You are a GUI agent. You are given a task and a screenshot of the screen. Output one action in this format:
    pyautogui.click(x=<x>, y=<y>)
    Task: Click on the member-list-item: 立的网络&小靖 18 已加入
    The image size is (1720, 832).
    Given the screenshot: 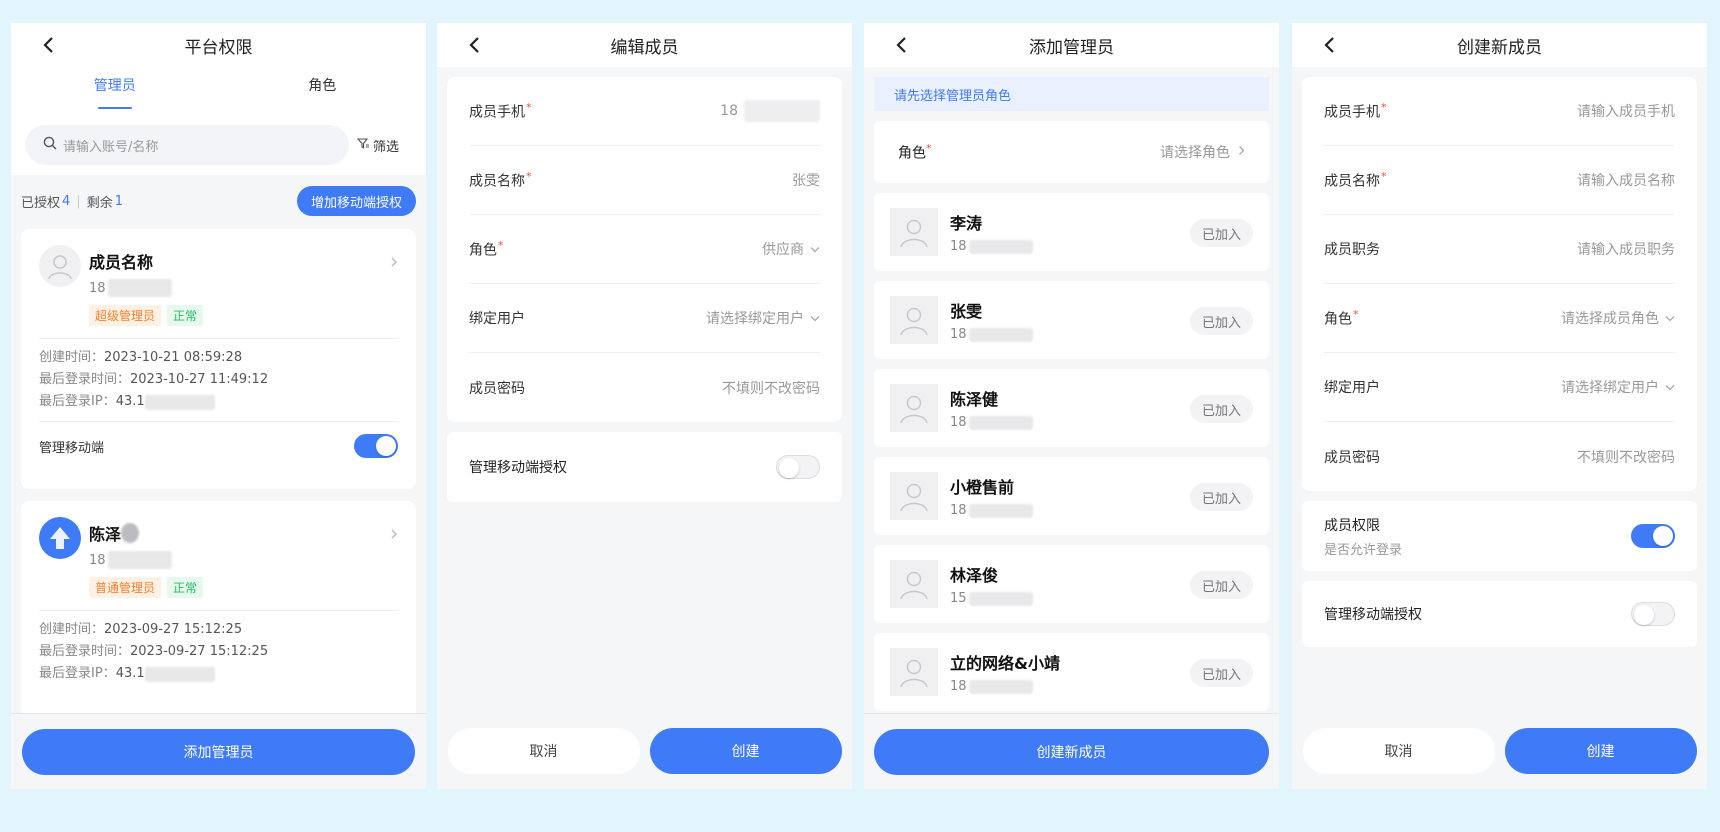 What is the action you would take?
    pyautogui.click(x=1071, y=672)
    